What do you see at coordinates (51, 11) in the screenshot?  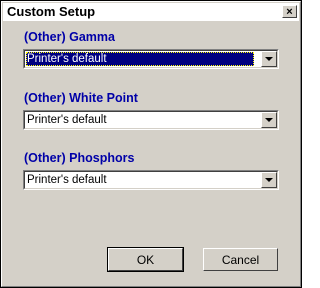 I see `dialog-title: Custom Setup` at bounding box center [51, 11].